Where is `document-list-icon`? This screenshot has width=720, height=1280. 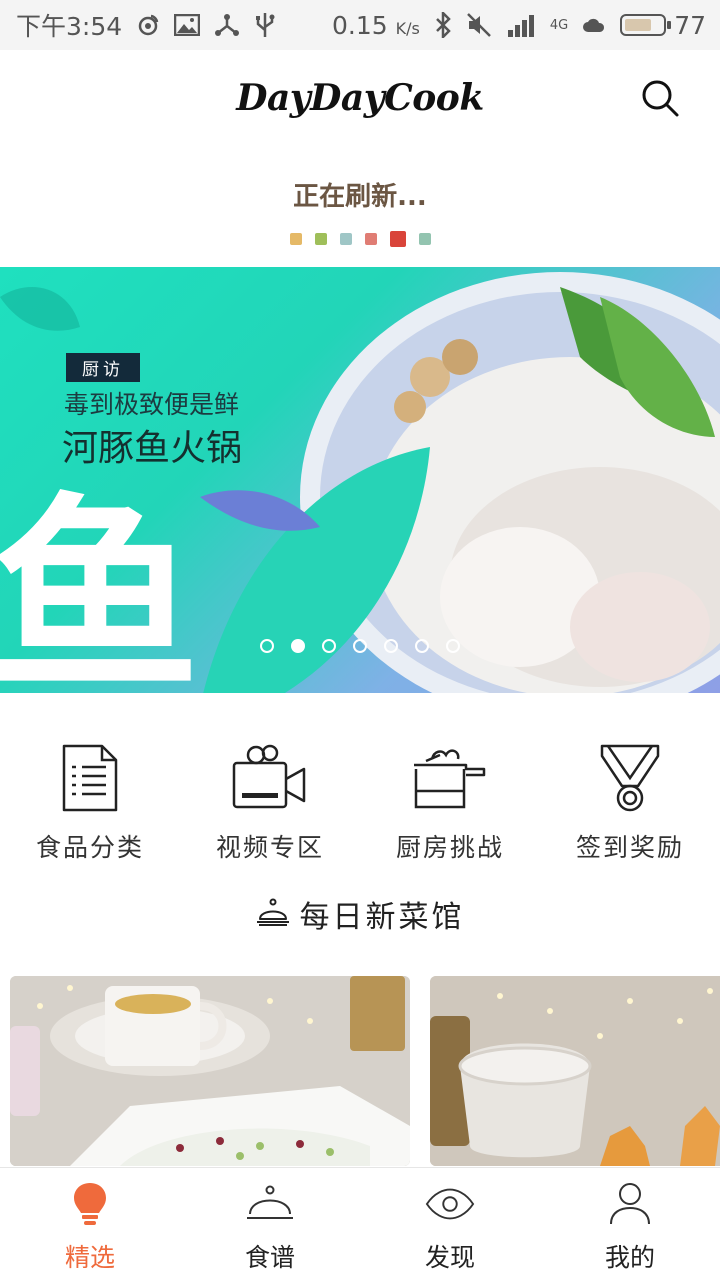 document-list-icon is located at coordinates (90, 778).